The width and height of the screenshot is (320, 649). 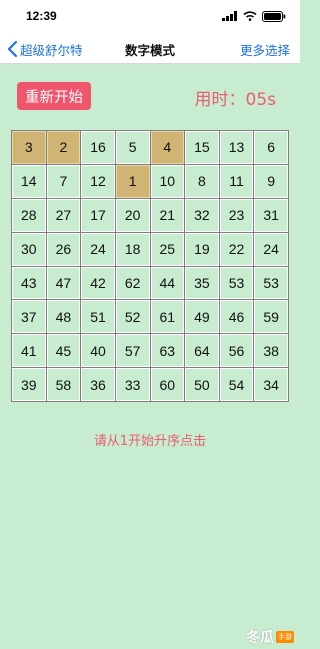 I want to click on grid-cell: 2, so click(x=63, y=147).